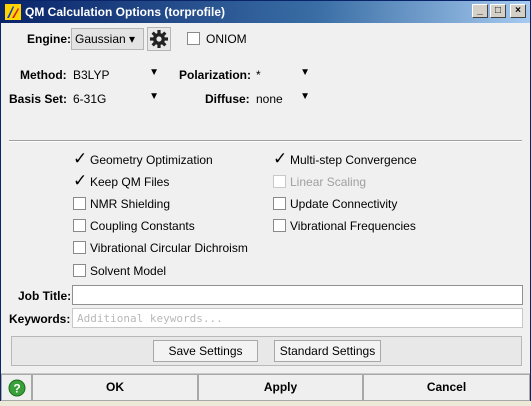  What do you see at coordinates (13, 12) in the screenshot?
I see `app-icon` at bounding box center [13, 12].